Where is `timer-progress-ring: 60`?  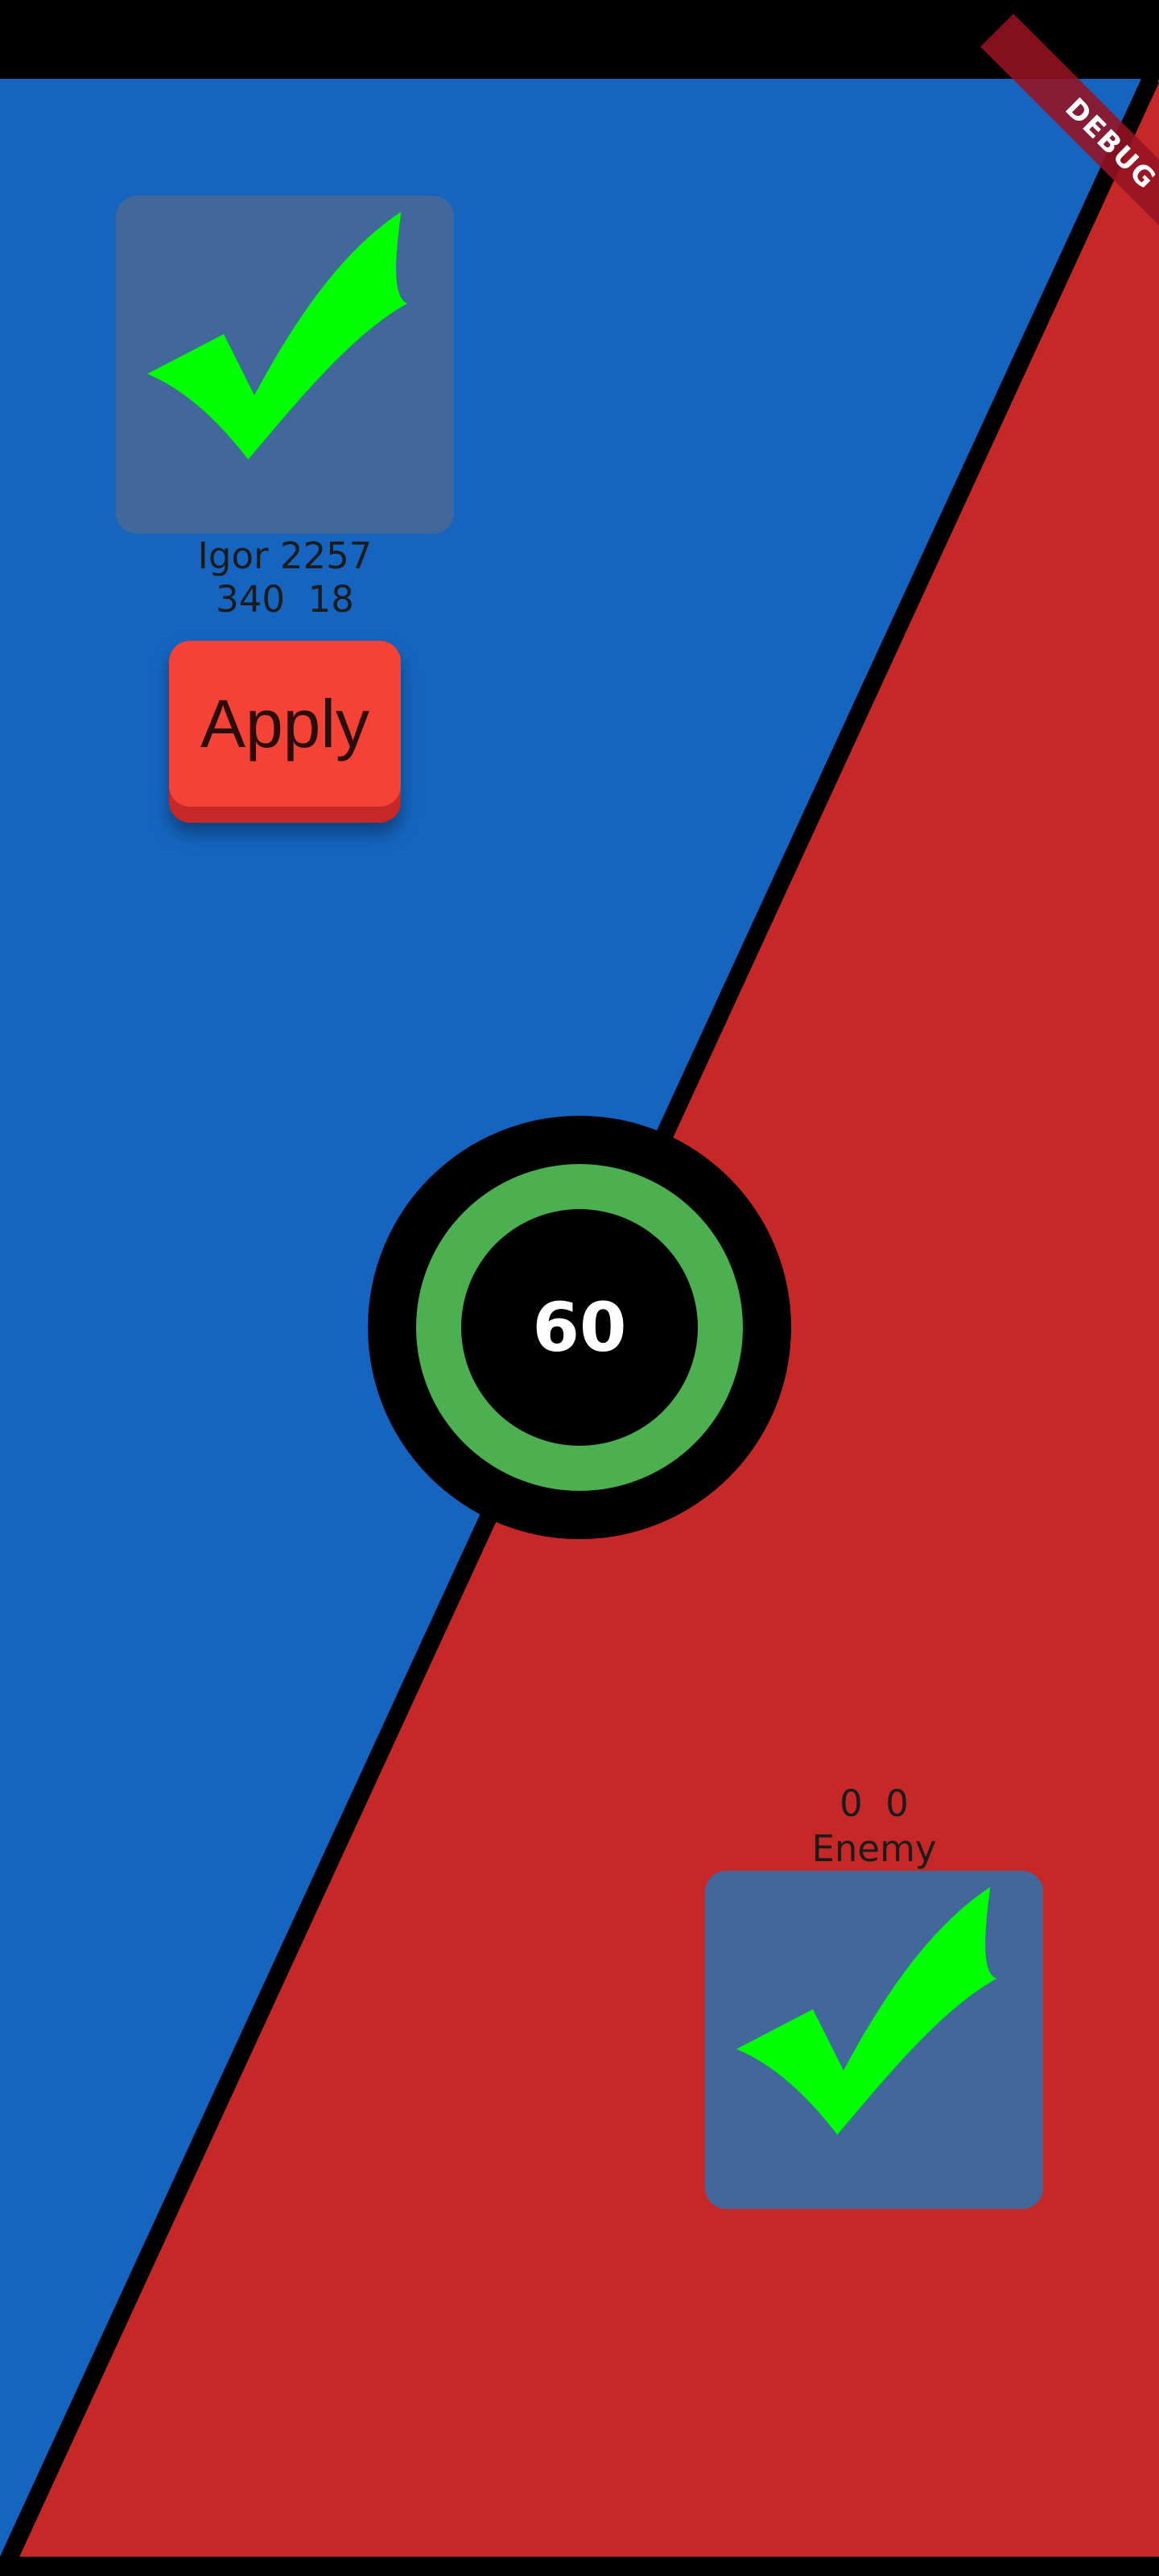
timer-progress-ring: 60 is located at coordinates (579, 1327).